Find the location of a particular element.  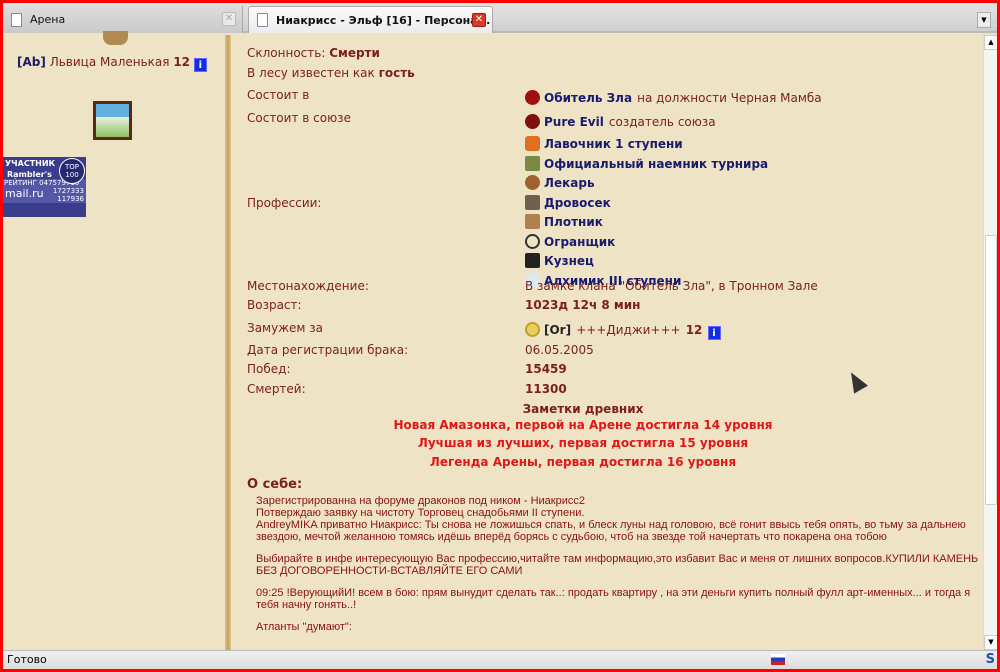

character-image is located at coordinates (115, 38).